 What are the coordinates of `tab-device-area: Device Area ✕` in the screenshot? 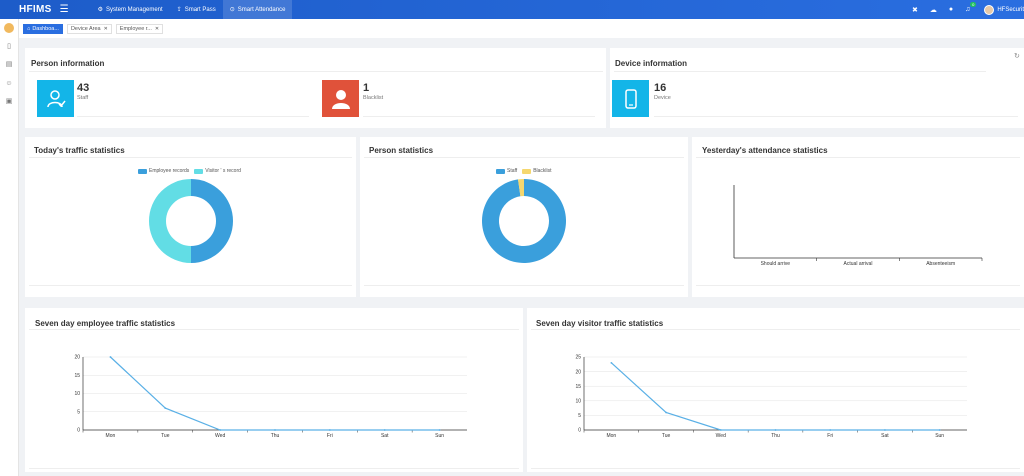 It's located at (89, 28).